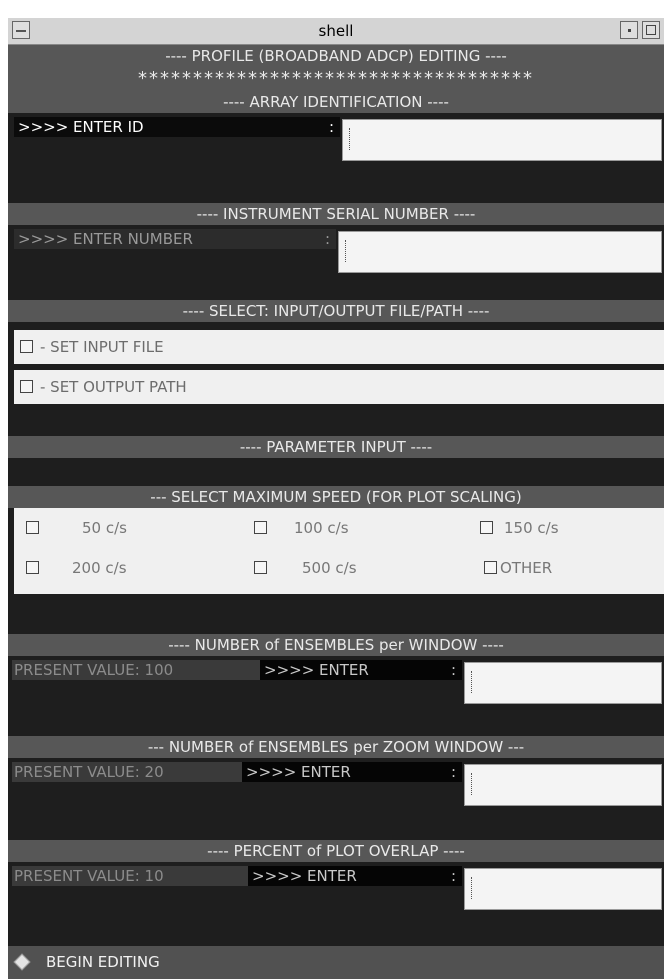 The width and height of the screenshot is (668, 979). Describe the element at coordinates (336, 214) in the screenshot. I see `serial-heading: ---- INSTRUMENT SERIAL NUMBER ----` at that location.